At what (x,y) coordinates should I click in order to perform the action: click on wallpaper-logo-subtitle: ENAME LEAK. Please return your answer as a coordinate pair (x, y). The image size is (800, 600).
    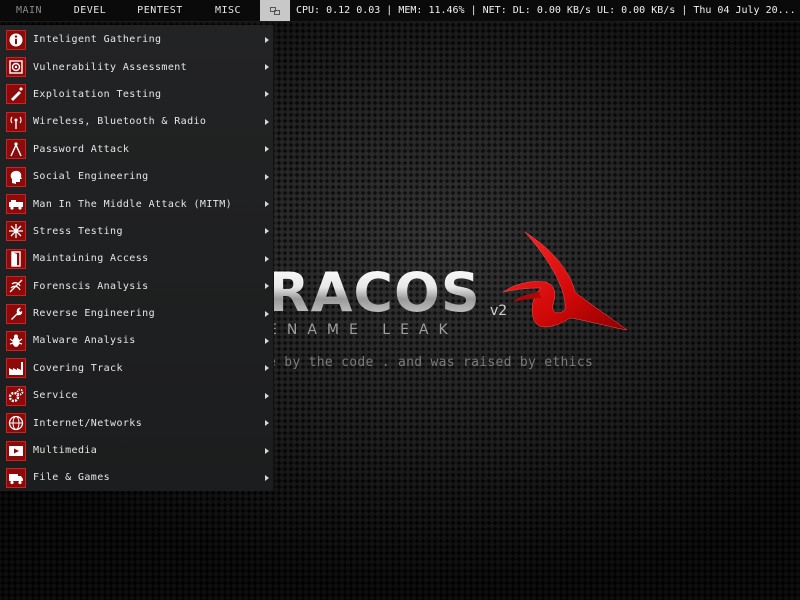
    Looking at the image, I should click on (363, 330).